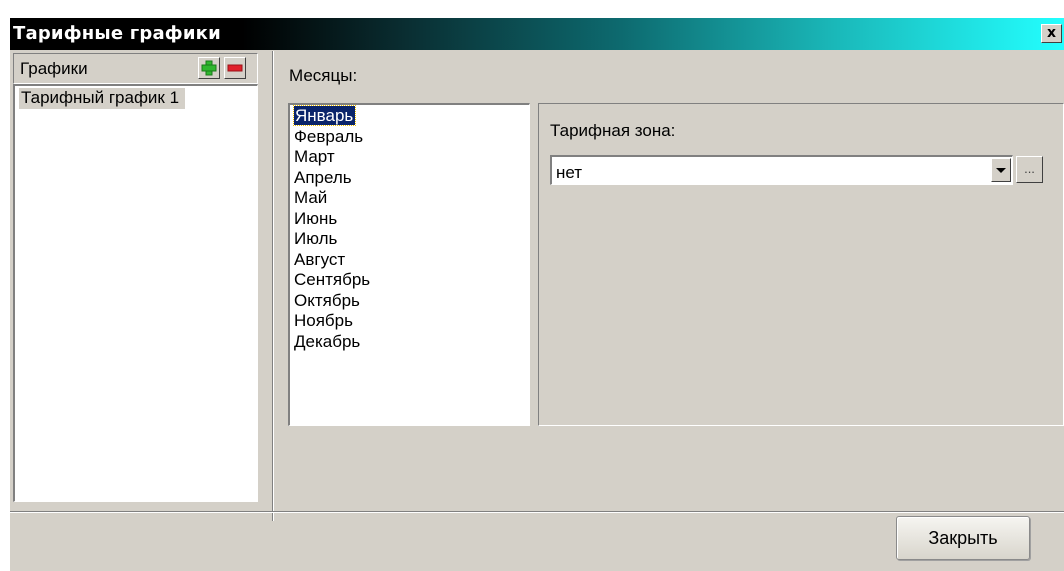  What do you see at coordinates (332, 279) in the screenshot?
I see `month-label: Сентябрь` at bounding box center [332, 279].